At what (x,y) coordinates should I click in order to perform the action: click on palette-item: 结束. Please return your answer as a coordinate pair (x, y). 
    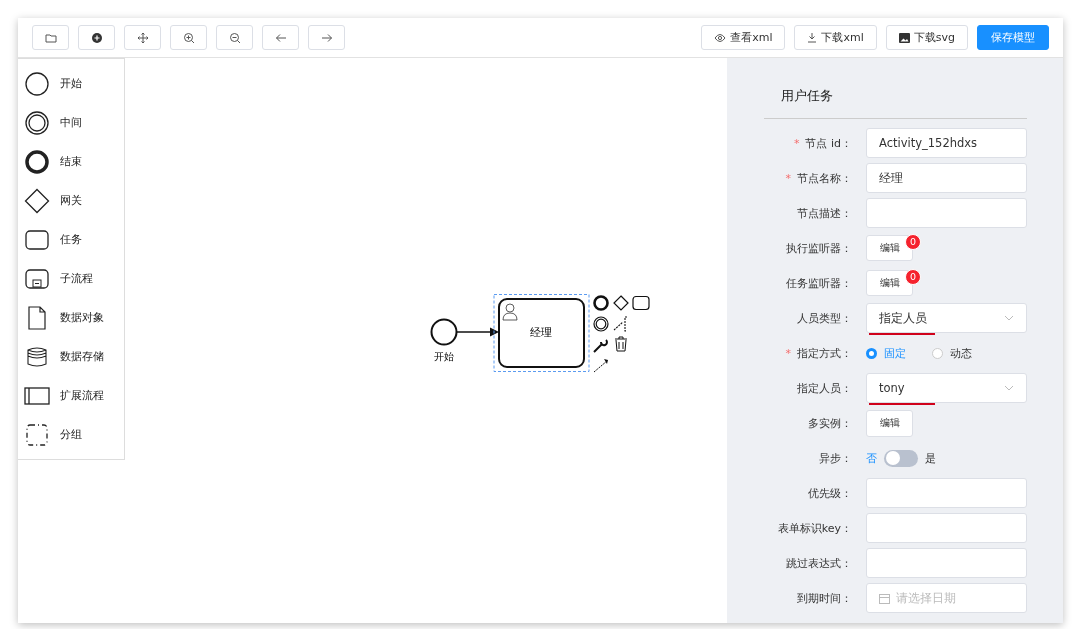
    Looking at the image, I should click on (71, 161).